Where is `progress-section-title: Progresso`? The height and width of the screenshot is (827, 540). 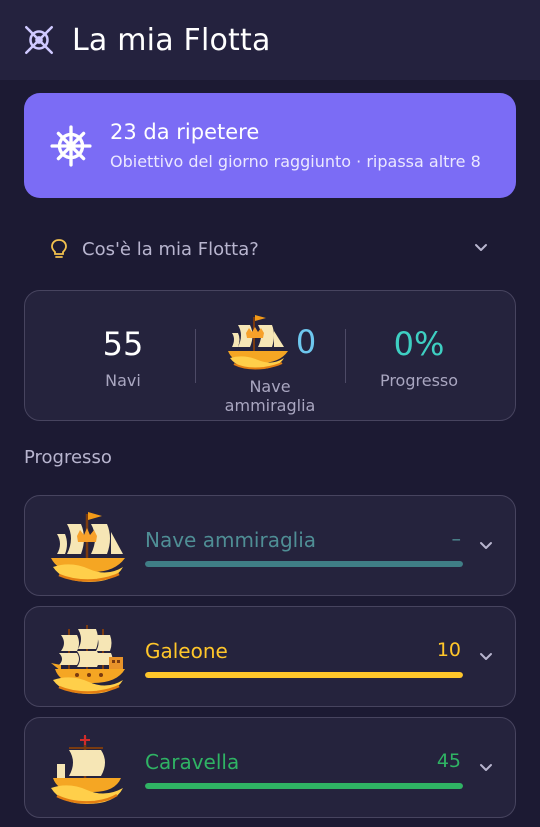 progress-section-title: Progresso is located at coordinates (68, 457).